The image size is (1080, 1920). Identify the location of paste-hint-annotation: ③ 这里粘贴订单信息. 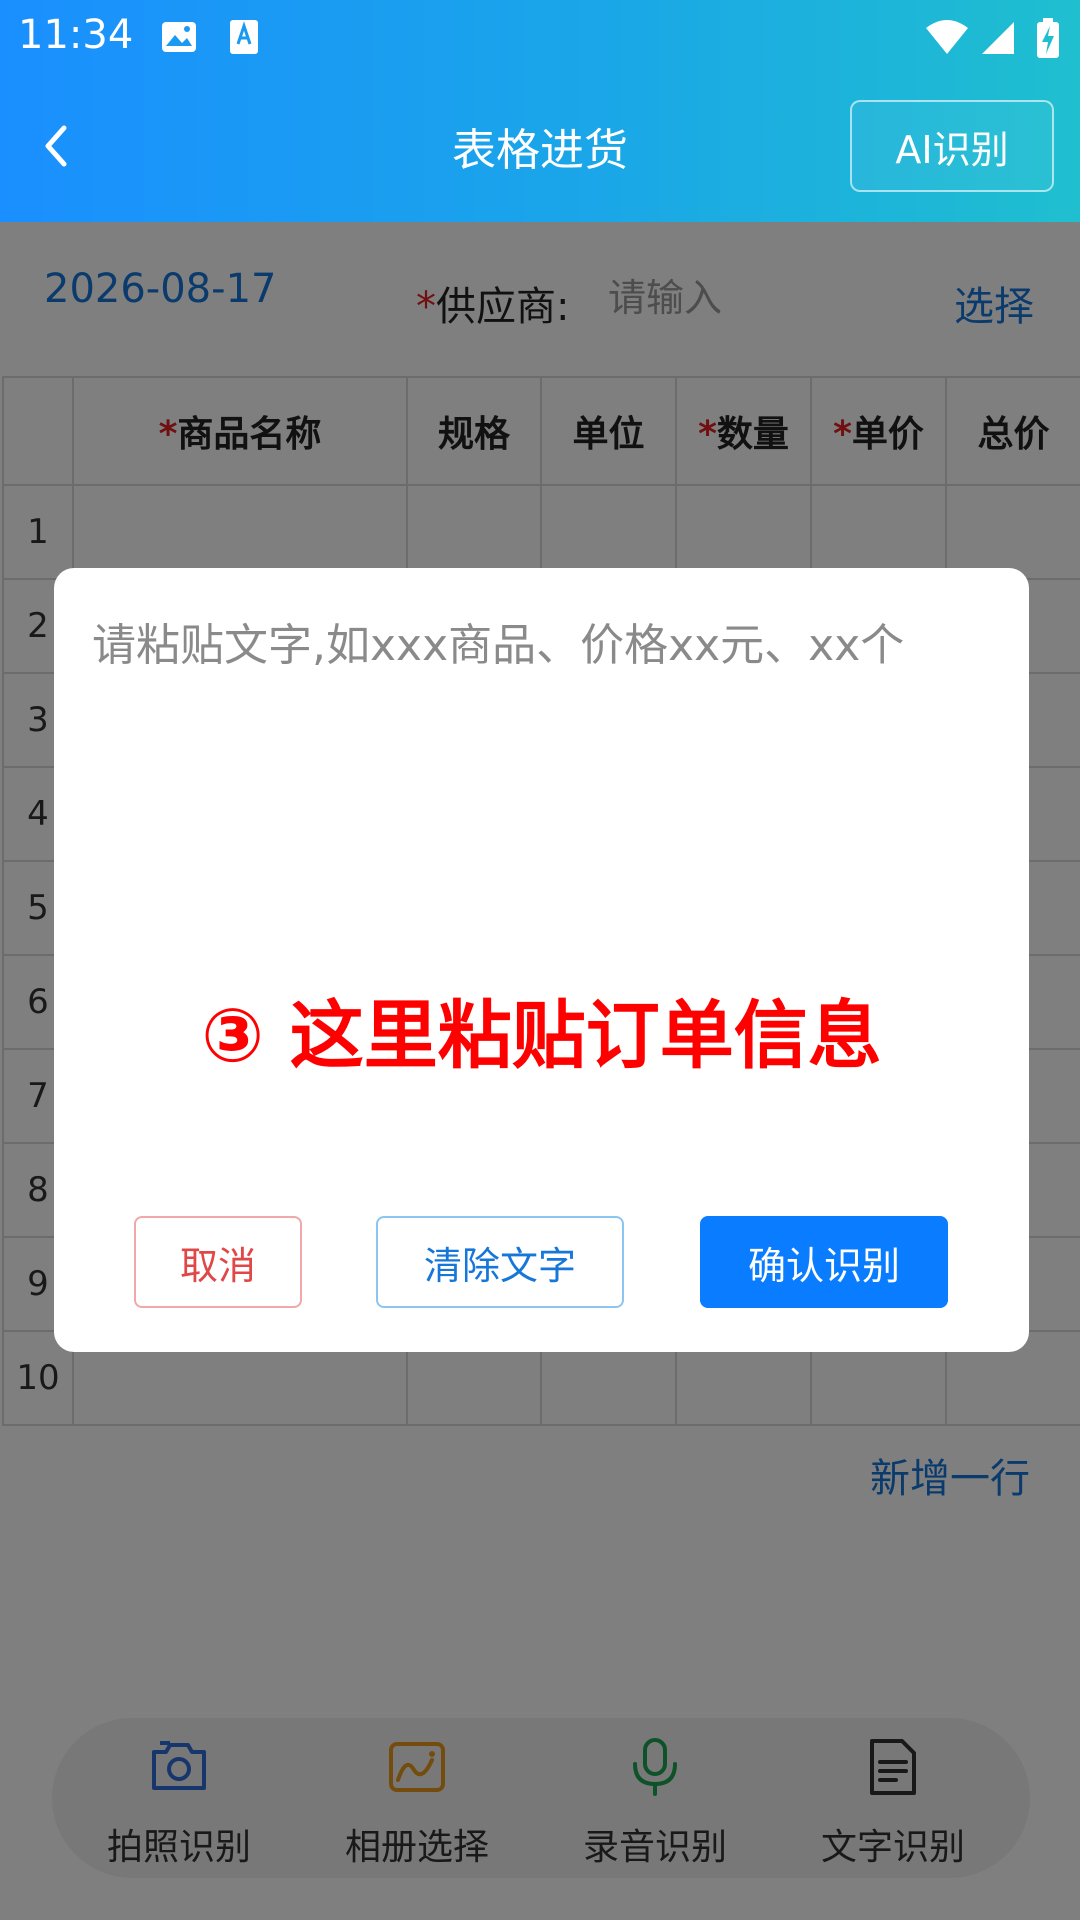
(541, 1036).